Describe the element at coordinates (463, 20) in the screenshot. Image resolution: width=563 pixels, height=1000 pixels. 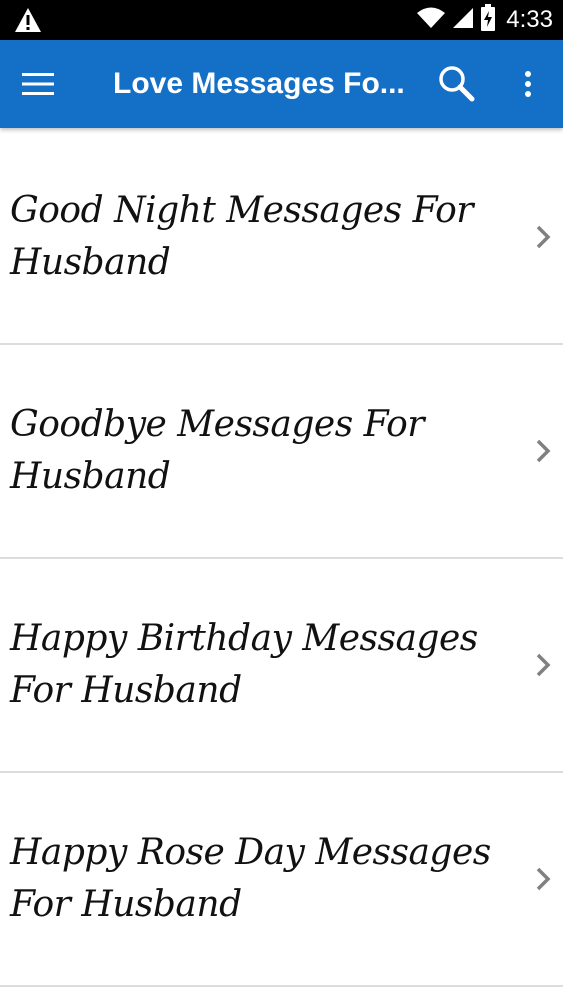
I see `signal-icon` at that location.